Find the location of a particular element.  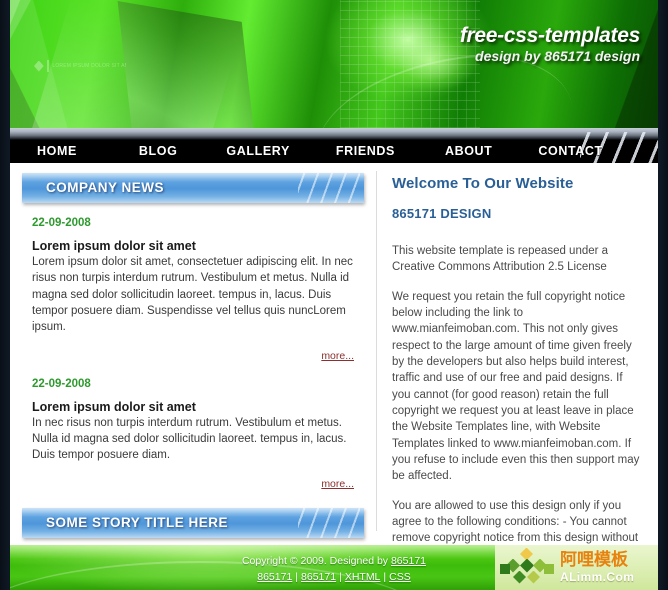

brand-subtitle: design by 865171 design is located at coordinates (557, 56).